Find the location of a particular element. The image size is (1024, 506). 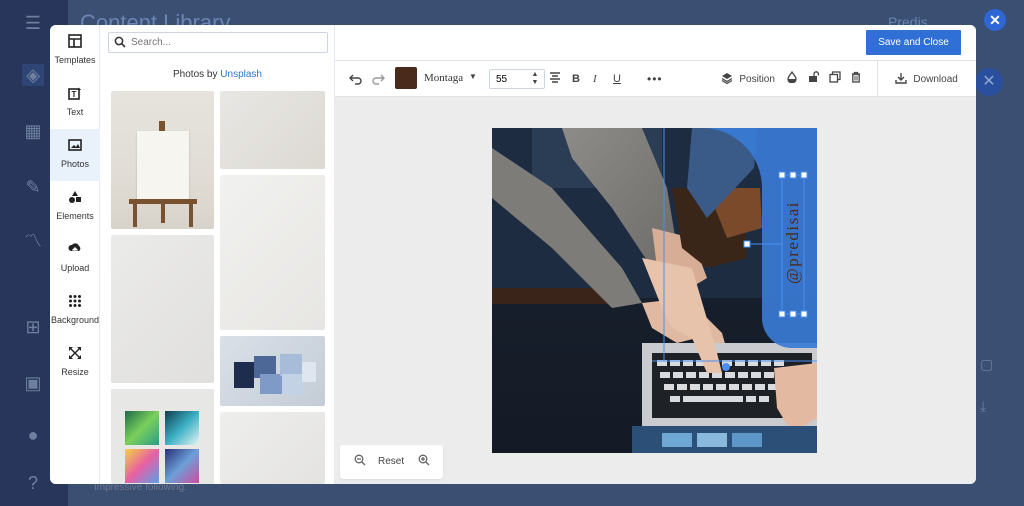

download-button: Download is located at coordinates (926, 79).